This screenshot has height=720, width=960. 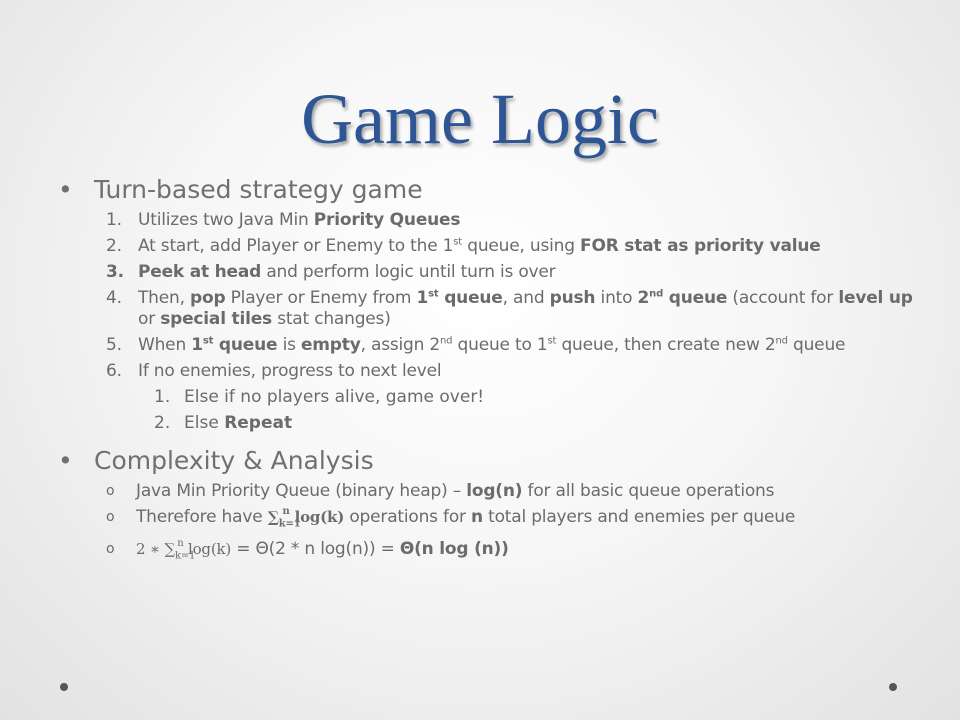 I want to click on slide-title: Game Logic, so click(x=480, y=119).